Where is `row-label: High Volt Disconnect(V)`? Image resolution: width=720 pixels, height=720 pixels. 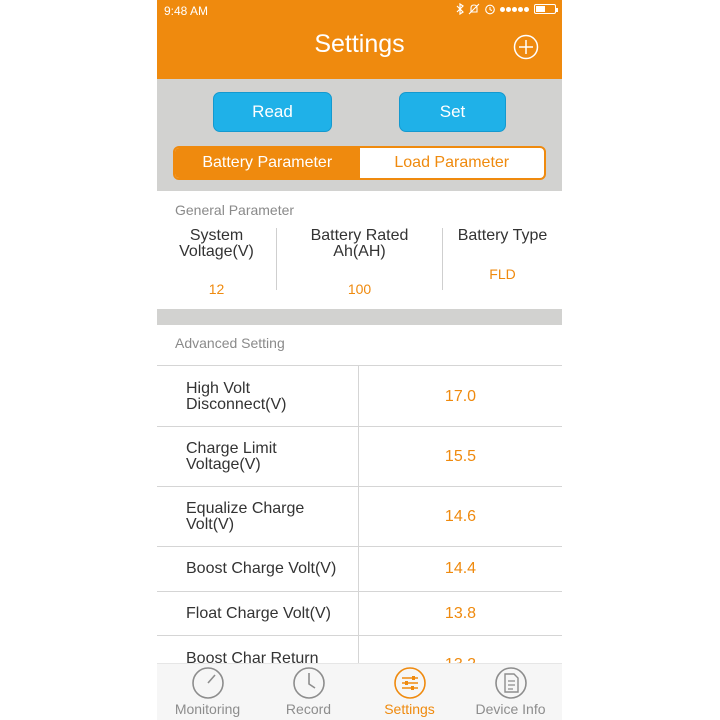
row-label: High Volt Disconnect(V) is located at coordinates (273, 397).